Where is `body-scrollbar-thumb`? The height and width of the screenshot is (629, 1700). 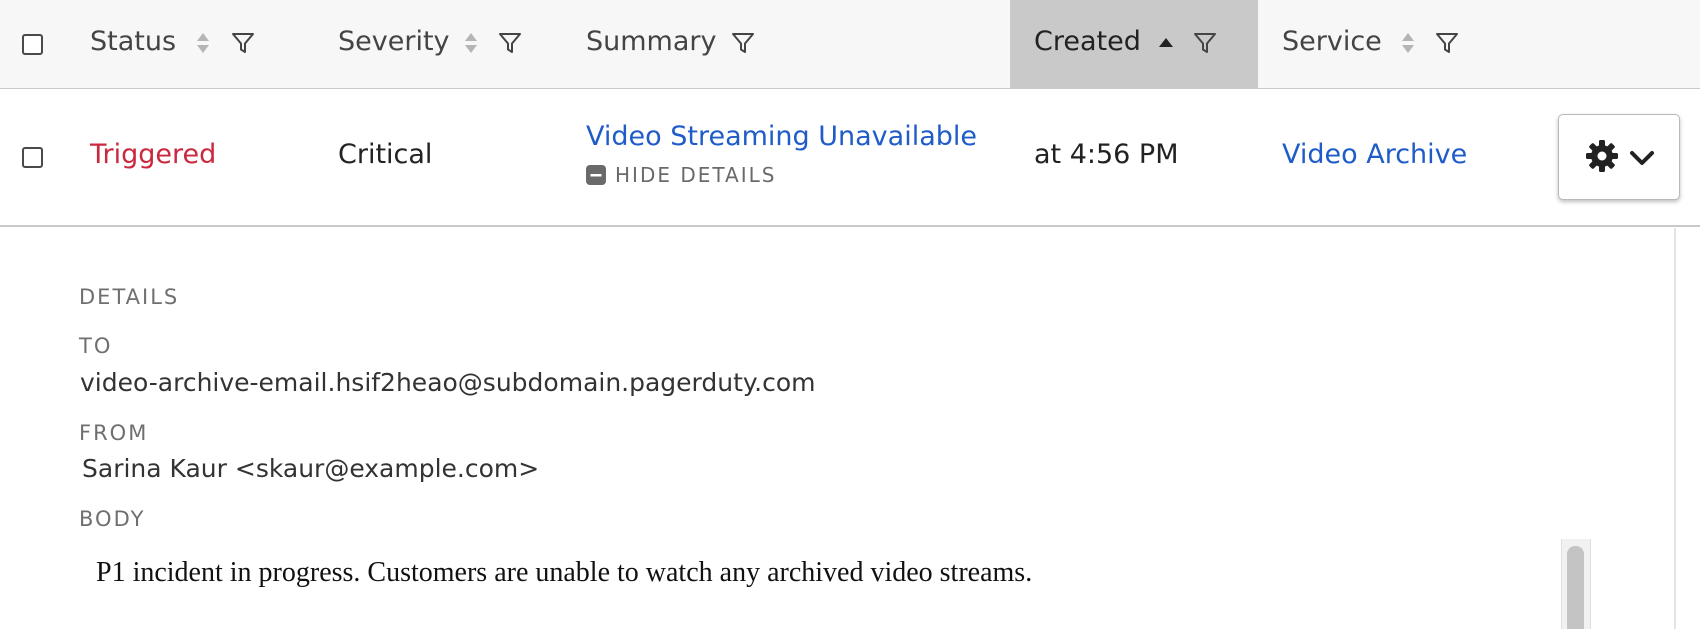
body-scrollbar-thumb is located at coordinates (1575, 587).